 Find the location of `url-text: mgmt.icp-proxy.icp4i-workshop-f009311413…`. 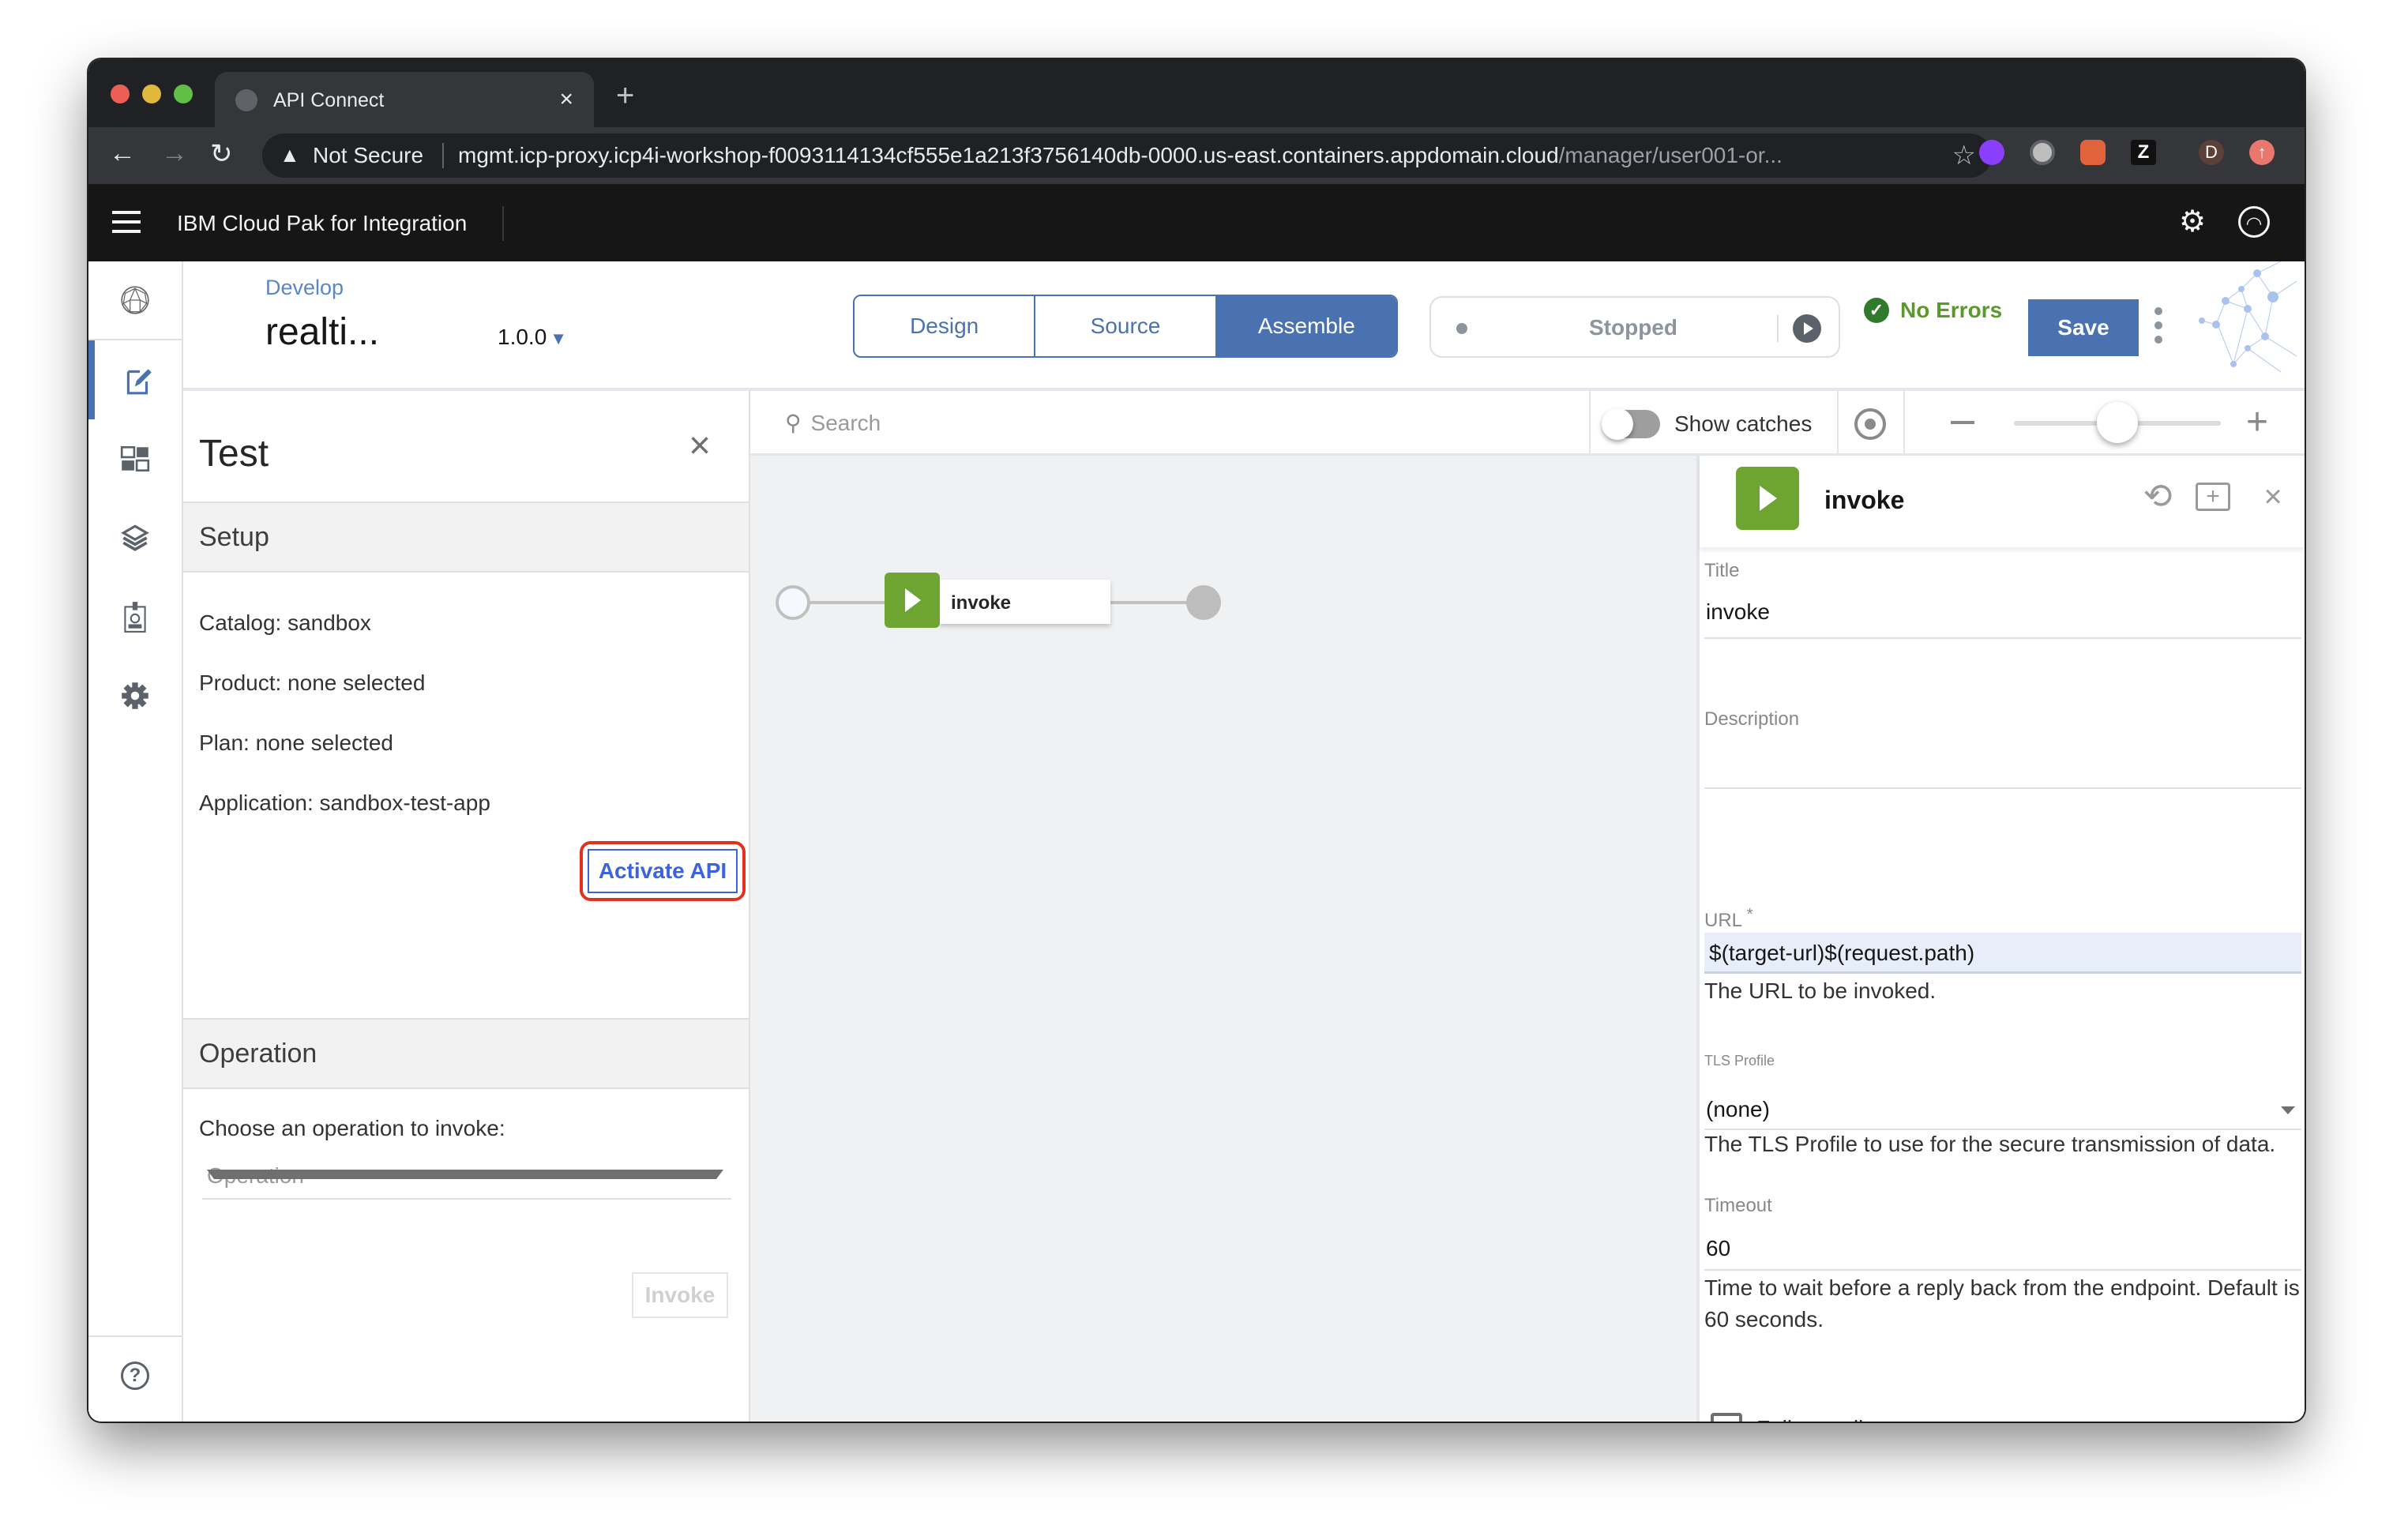

url-text: mgmt.icp-proxy.icp4i-workshop-f009311413… is located at coordinates (1120, 155).